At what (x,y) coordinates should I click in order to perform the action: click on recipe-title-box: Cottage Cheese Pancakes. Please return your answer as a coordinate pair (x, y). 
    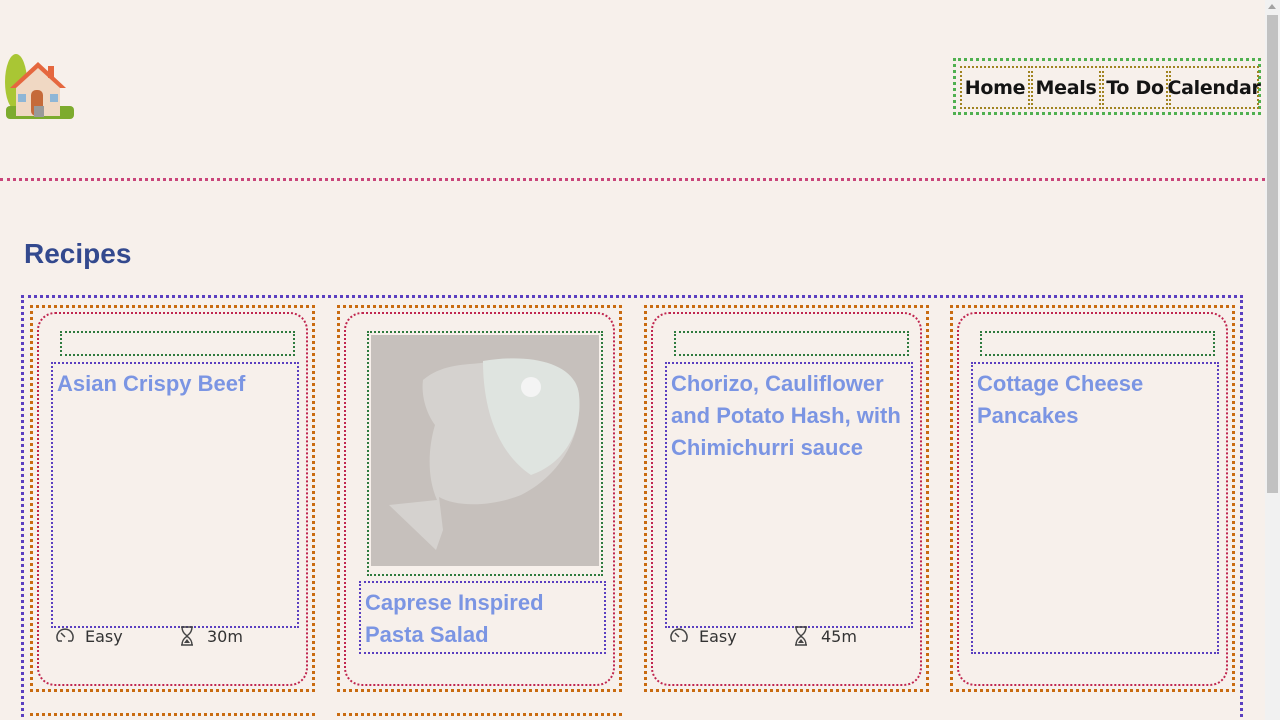
    Looking at the image, I should click on (1095, 508).